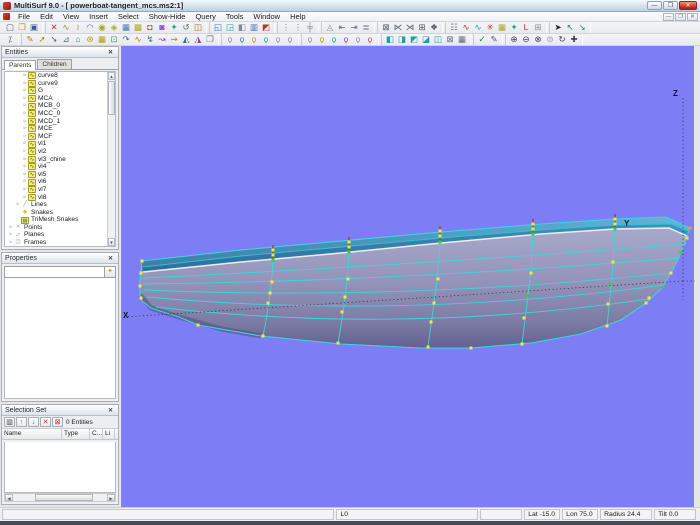  What do you see at coordinates (78, 27) in the screenshot?
I see `snake-tool-icon: ≀` at bounding box center [78, 27].